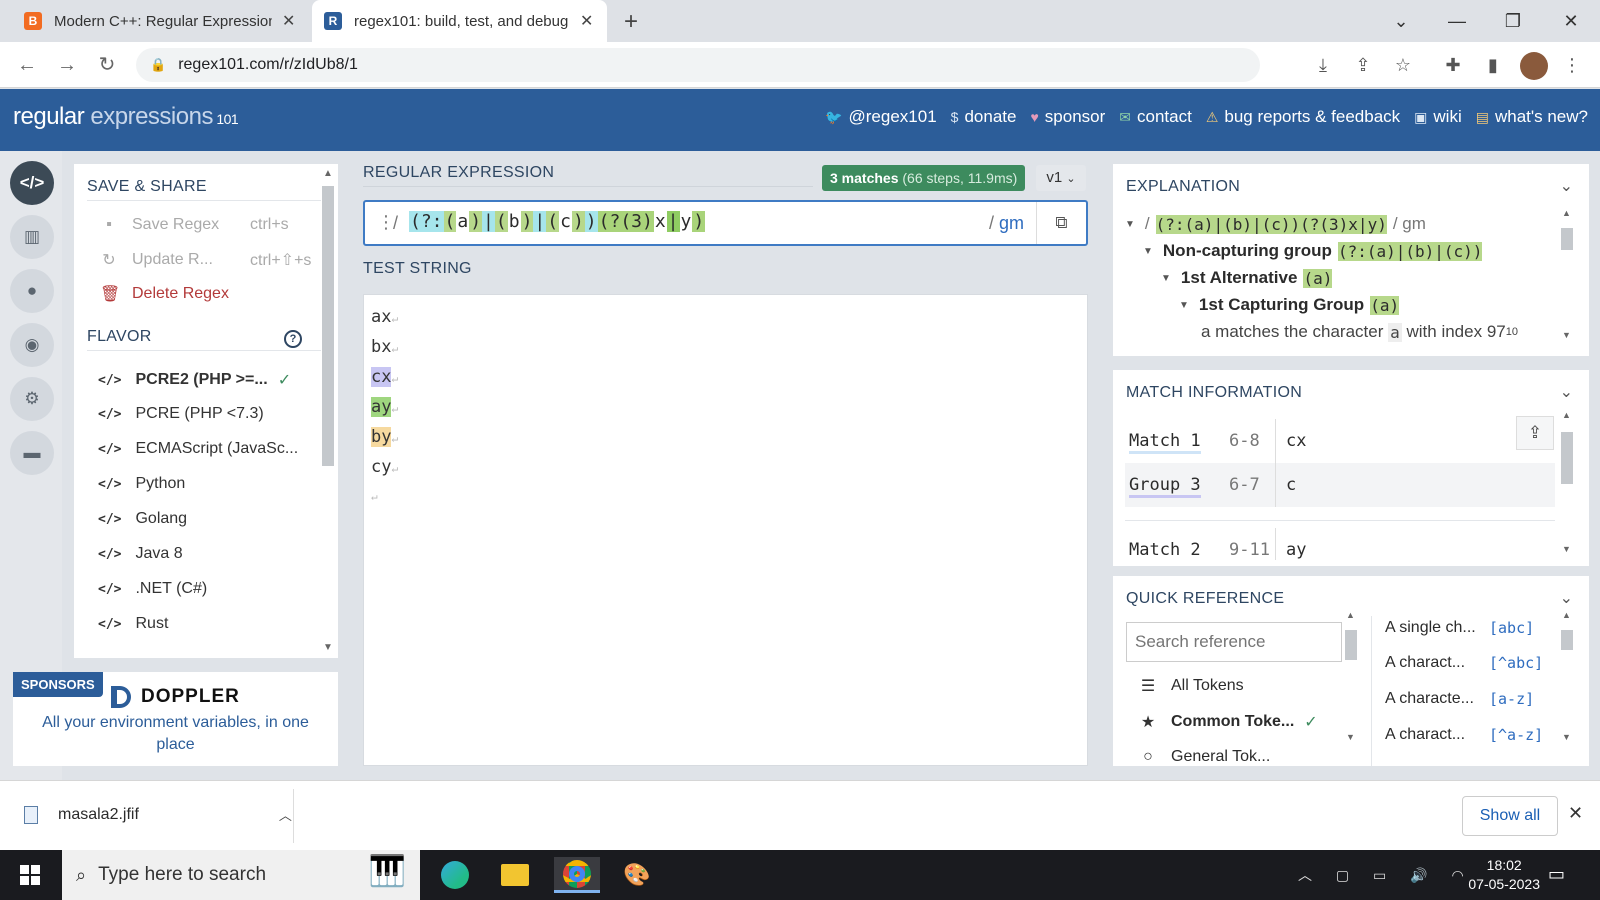  I want to click on help-icon: ?, so click(293, 339).